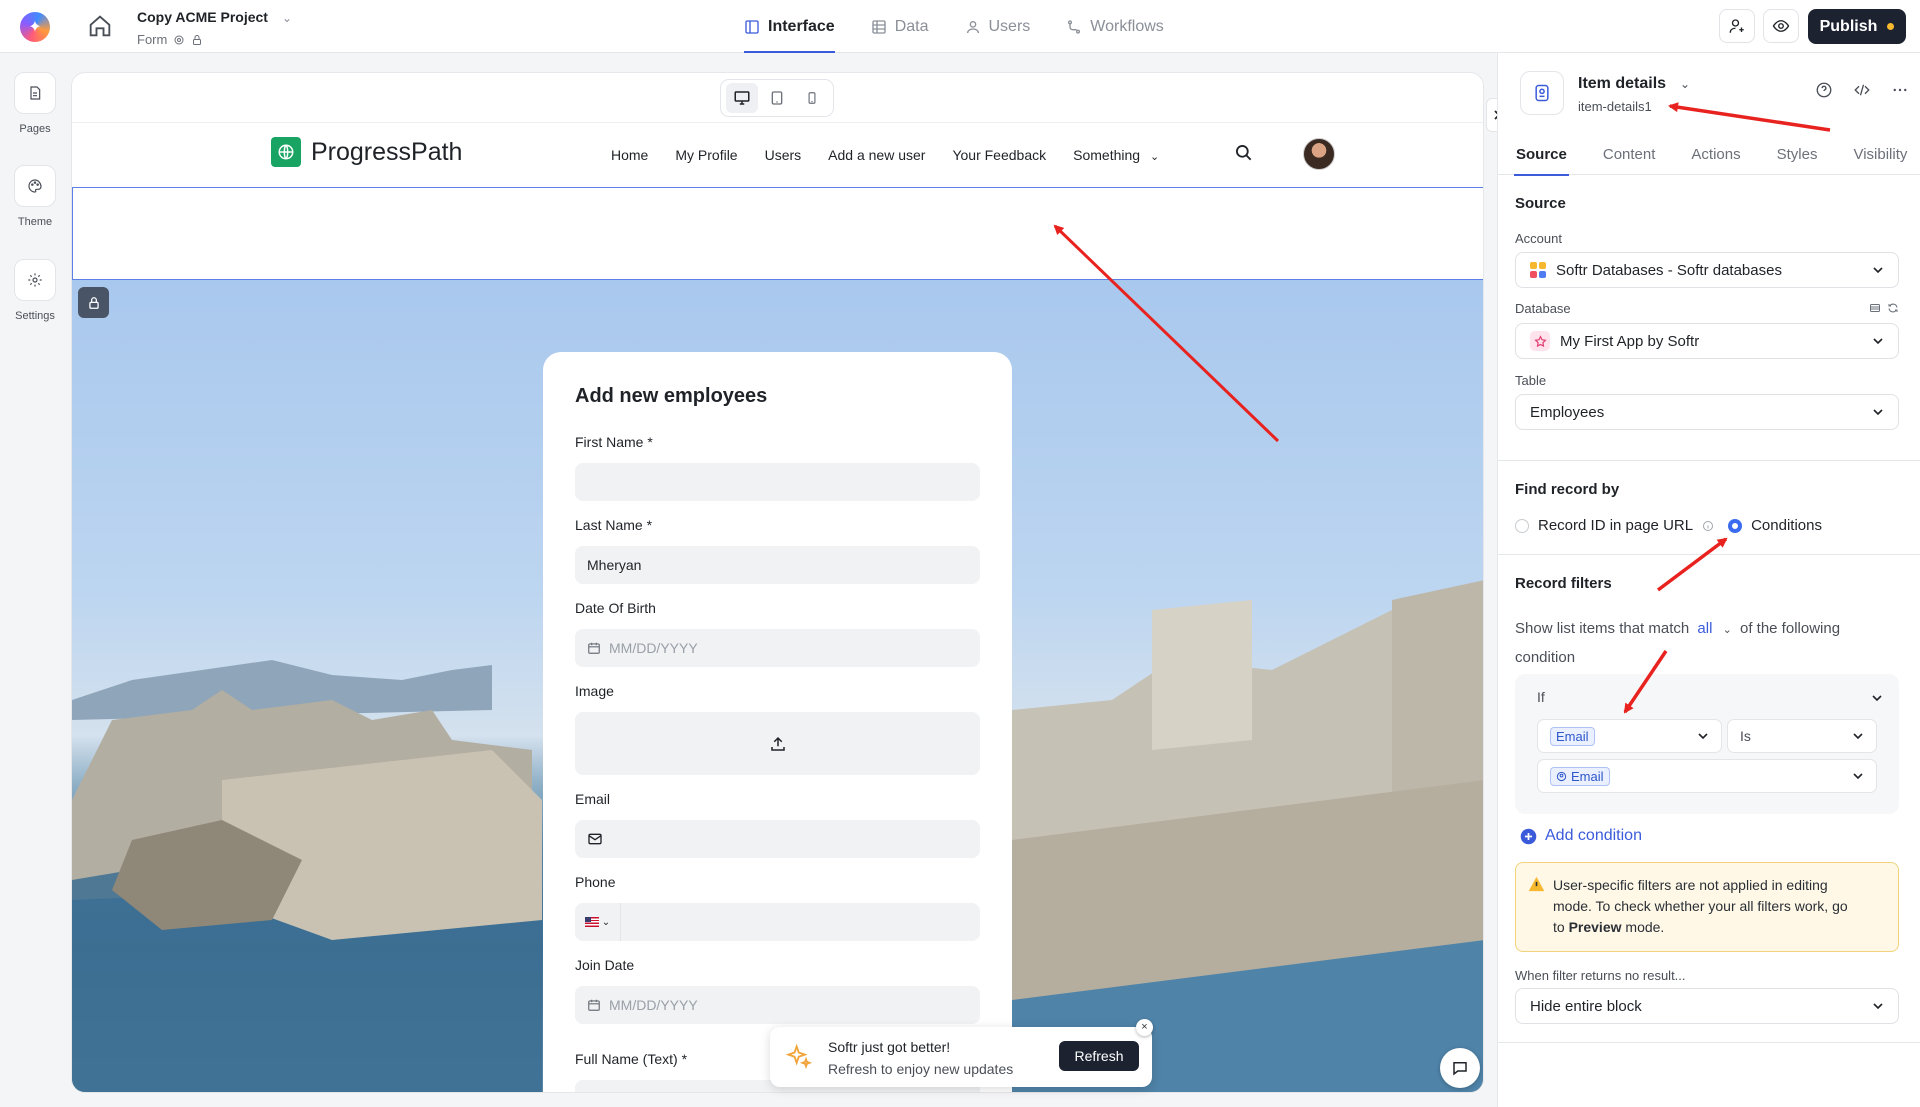  I want to click on radio-conditions: Conditions, so click(1775, 525).